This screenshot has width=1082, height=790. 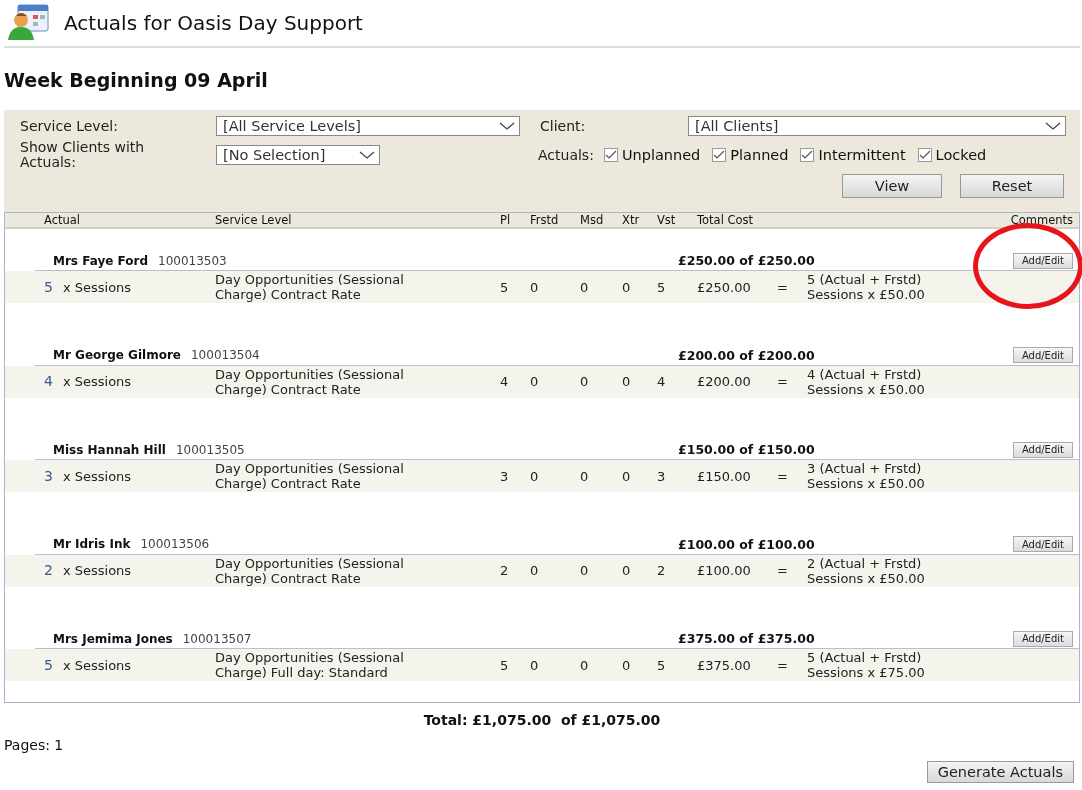 What do you see at coordinates (892, 186) in the screenshot?
I see `filter-button: View` at bounding box center [892, 186].